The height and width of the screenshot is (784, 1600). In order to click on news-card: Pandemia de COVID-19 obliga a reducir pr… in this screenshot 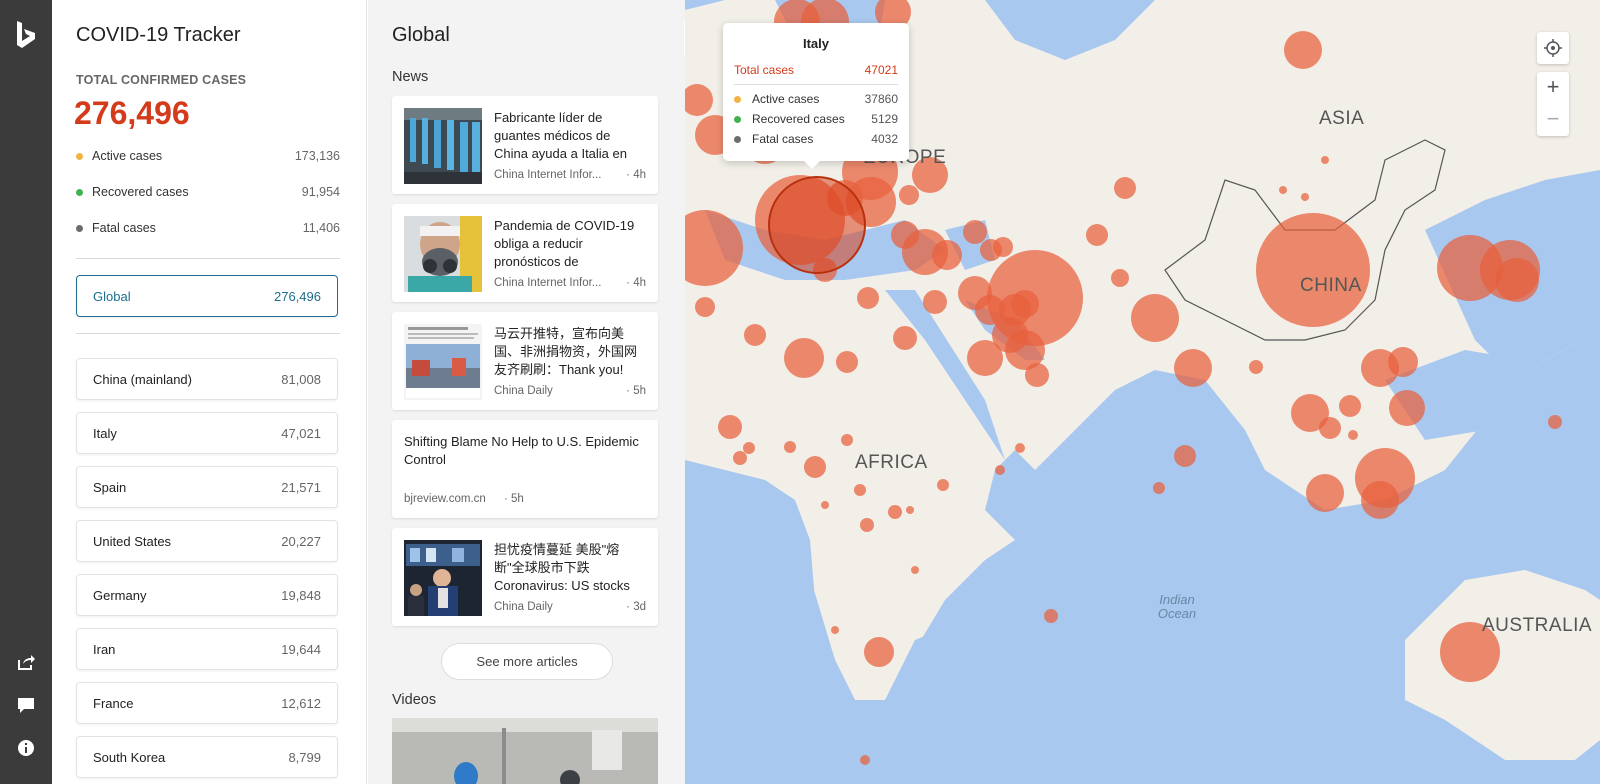, I will do `click(525, 253)`.